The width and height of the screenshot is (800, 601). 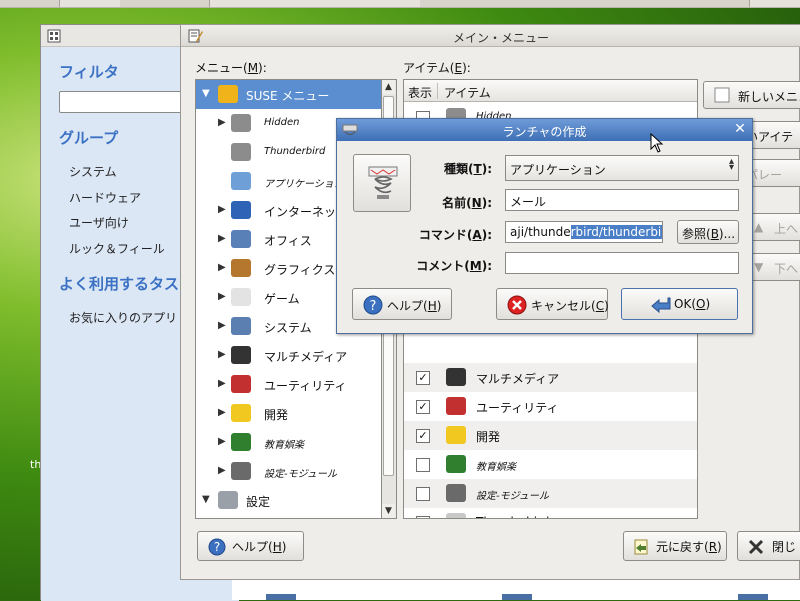 I want to click on top-panel, so click(x=400, y=4).